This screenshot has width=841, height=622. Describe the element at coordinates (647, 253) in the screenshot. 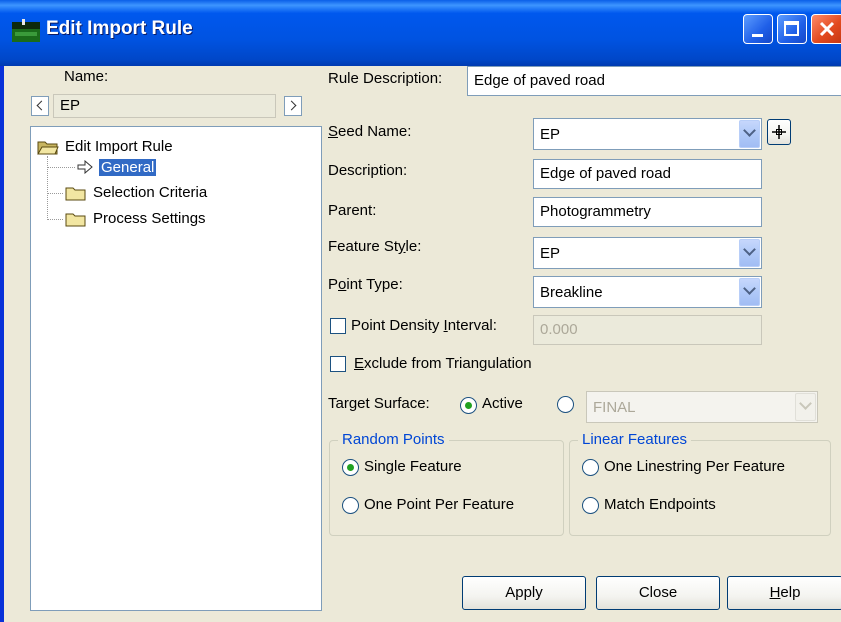

I see `feature-style-select: EP` at that location.